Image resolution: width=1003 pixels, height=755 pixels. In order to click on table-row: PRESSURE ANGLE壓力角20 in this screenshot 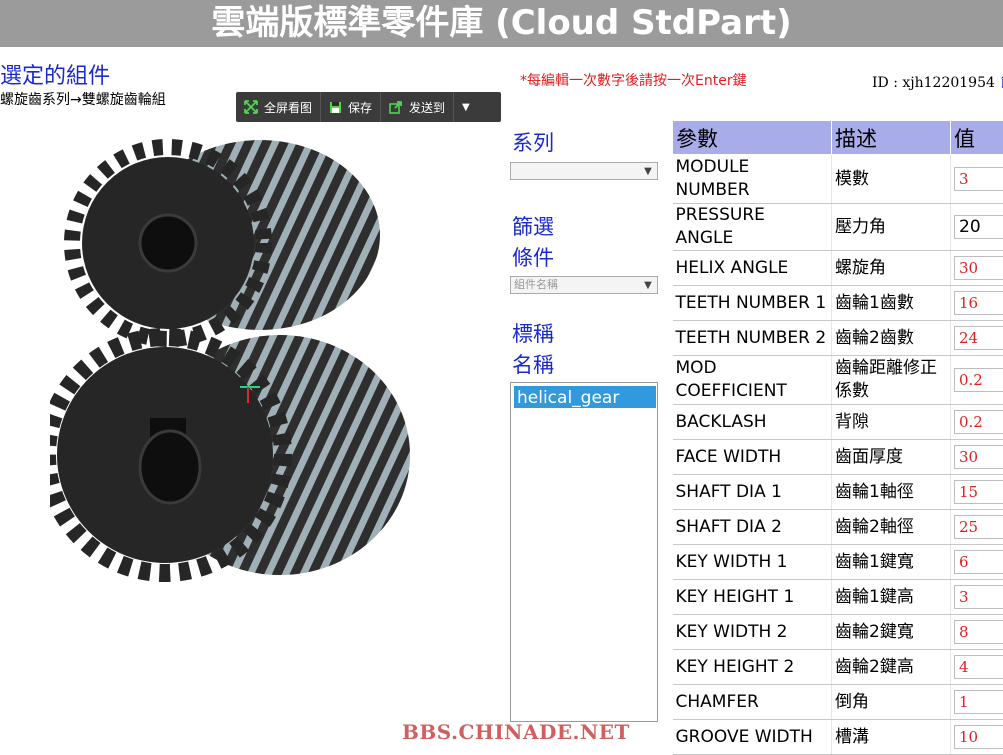, I will do `click(838, 227)`.